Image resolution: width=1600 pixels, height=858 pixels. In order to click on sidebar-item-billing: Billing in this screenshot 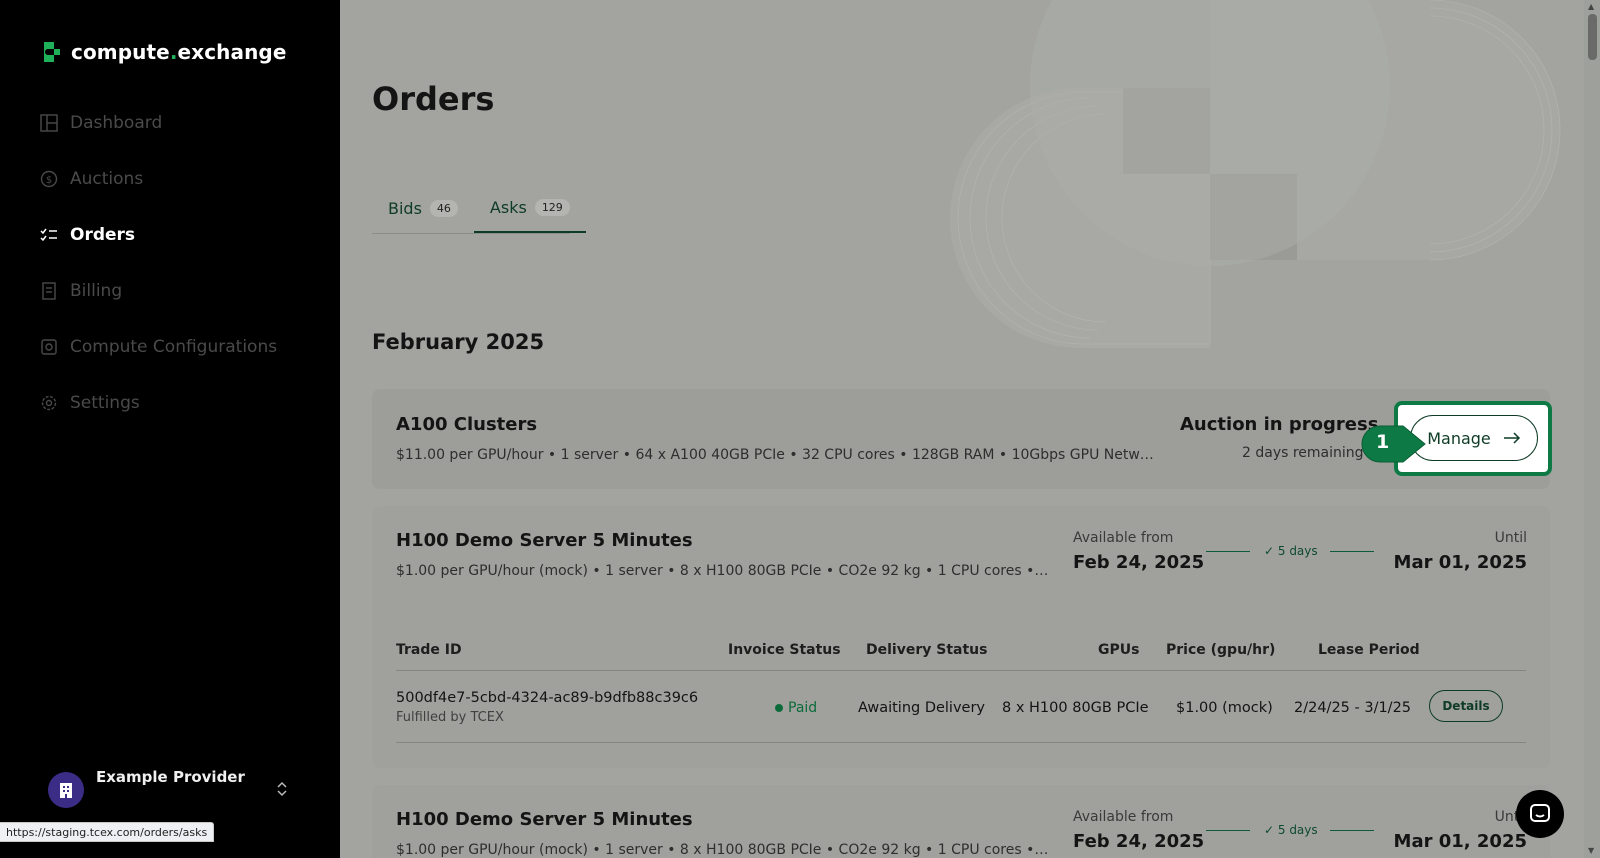, I will do `click(158, 291)`.